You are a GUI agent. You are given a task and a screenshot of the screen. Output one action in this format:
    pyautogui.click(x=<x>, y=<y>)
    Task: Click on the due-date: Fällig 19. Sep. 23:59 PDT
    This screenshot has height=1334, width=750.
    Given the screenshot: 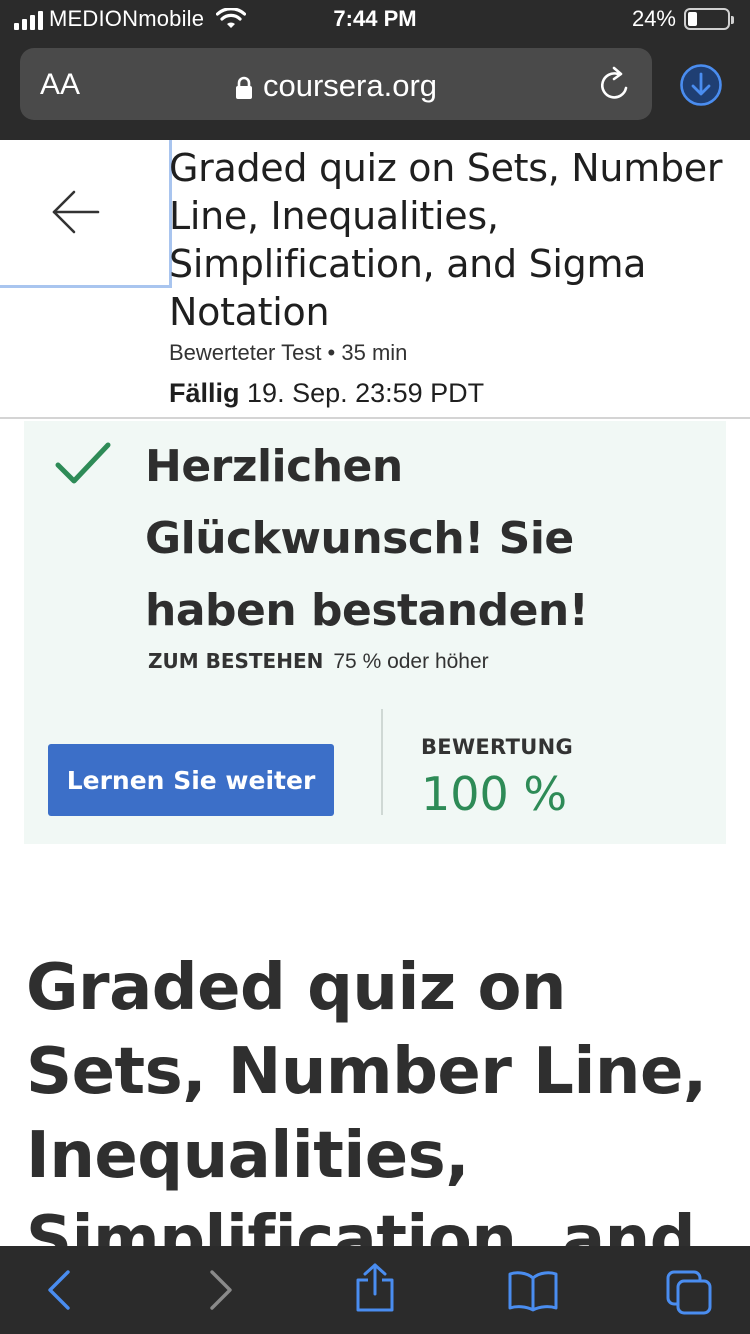 What is the action you would take?
    pyautogui.click(x=326, y=393)
    